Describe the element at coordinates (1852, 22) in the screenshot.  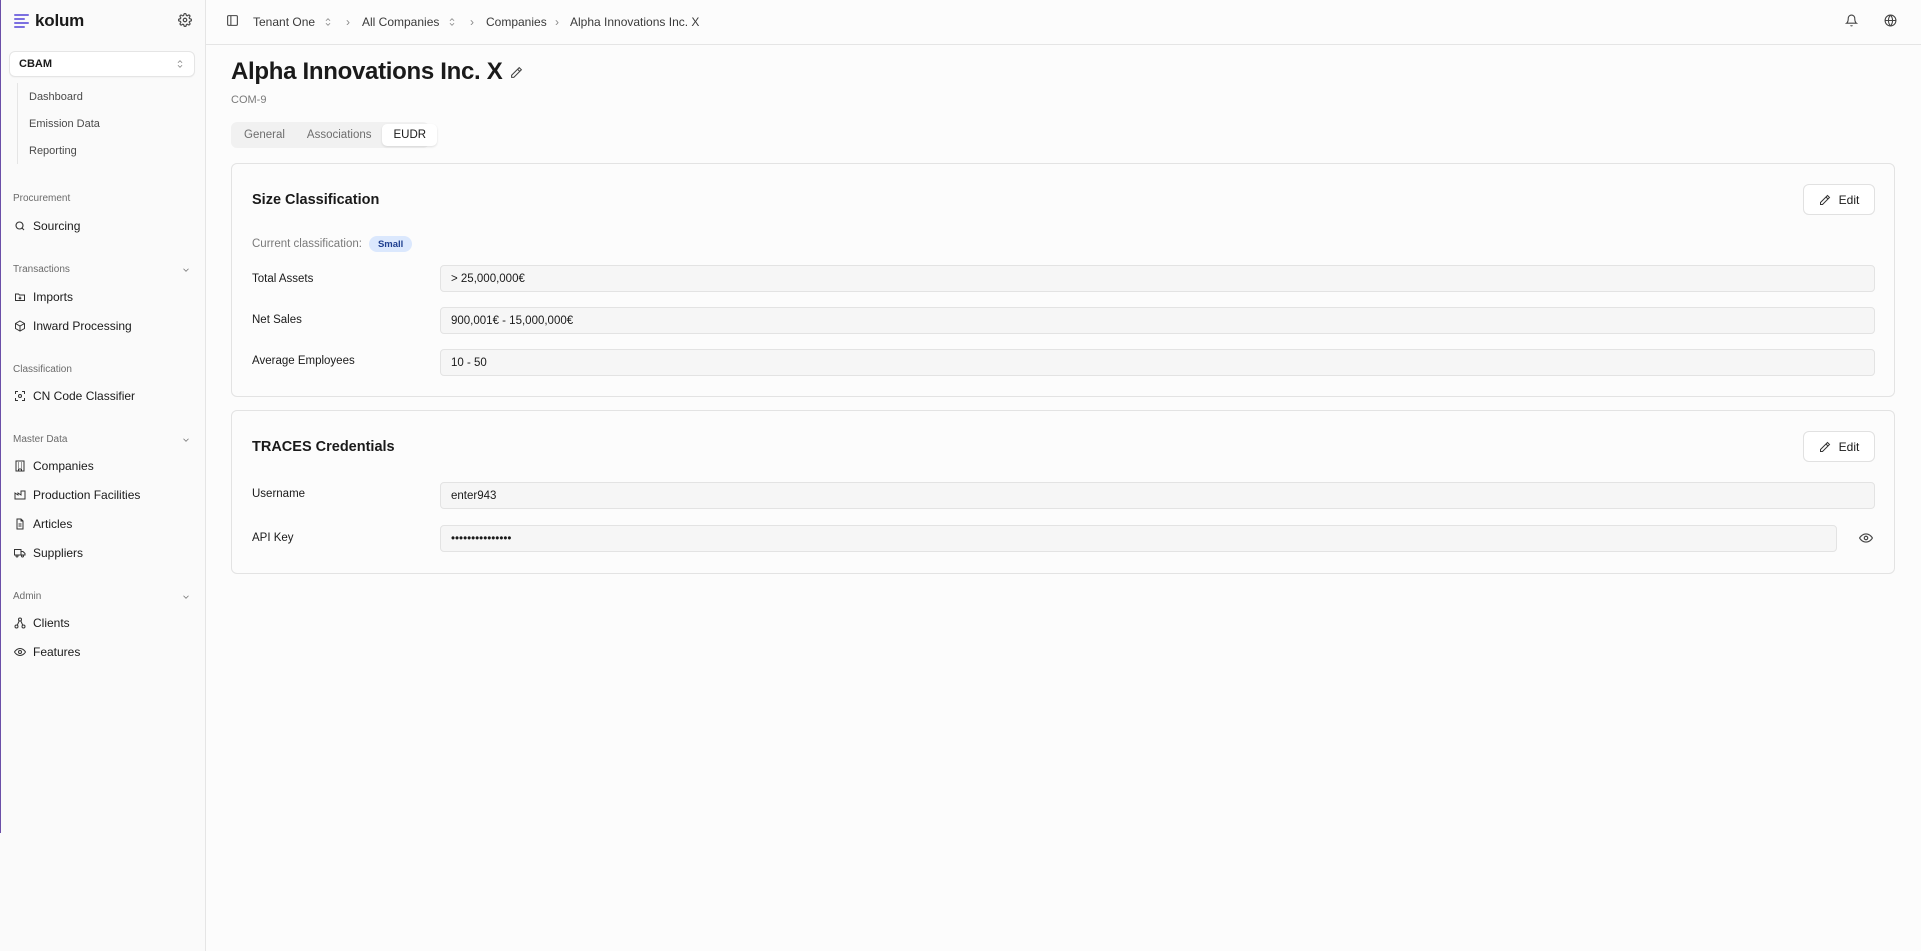
I see `bell-icon` at that location.